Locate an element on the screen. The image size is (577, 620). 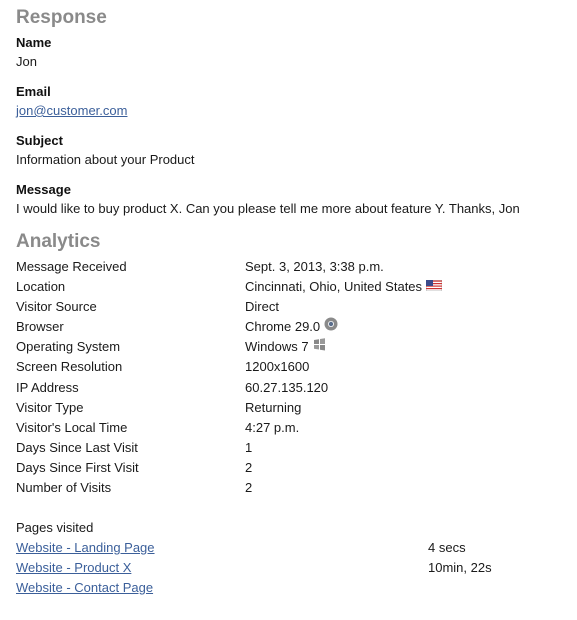
analytics-row: Operating System Windows 7 is located at coordinates (295, 347).